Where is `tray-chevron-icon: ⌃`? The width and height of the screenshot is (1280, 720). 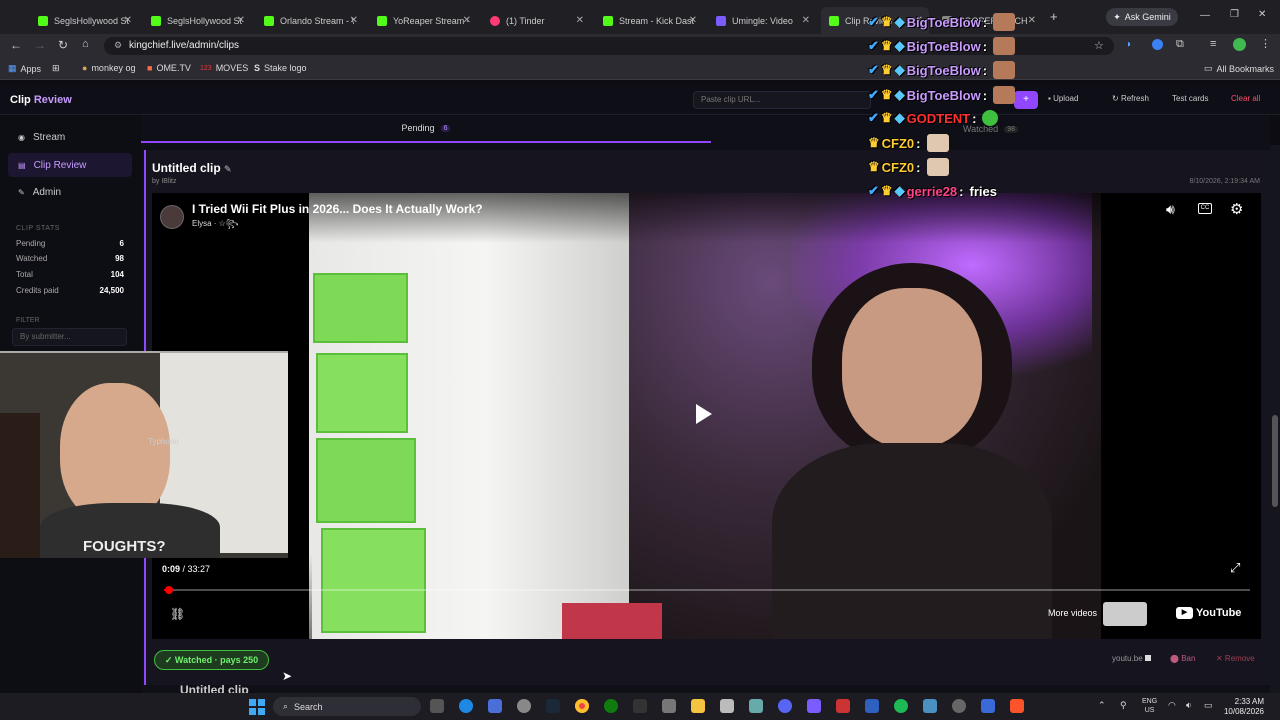
tray-chevron-icon: ⌃ is located at coordinates (1102, 705).